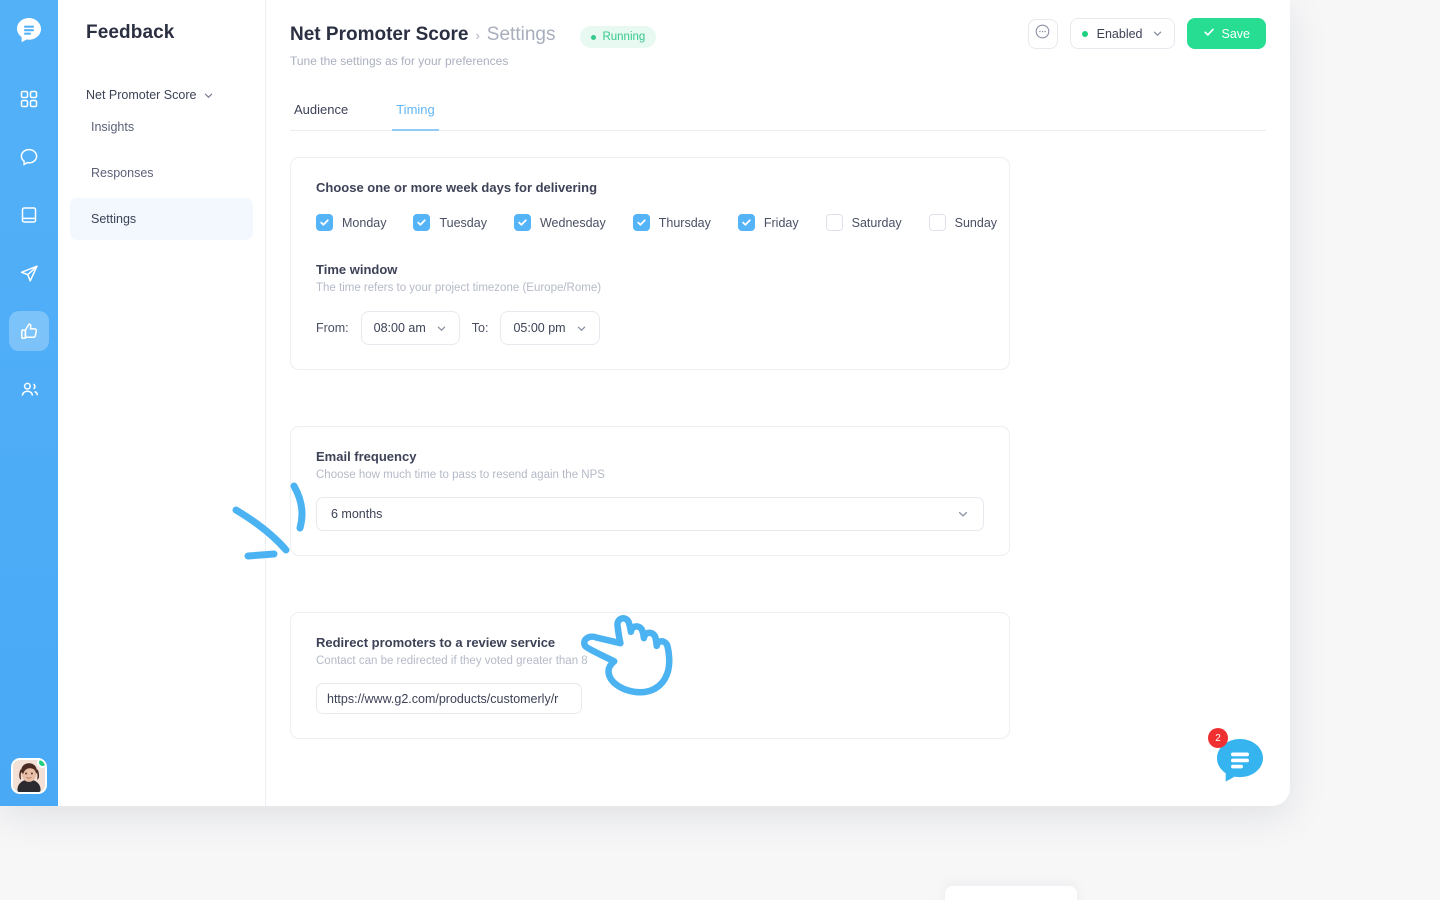 This screenshot has width=1440, height=900. I want to click on weekday-label: Monday, so click(364, 222).